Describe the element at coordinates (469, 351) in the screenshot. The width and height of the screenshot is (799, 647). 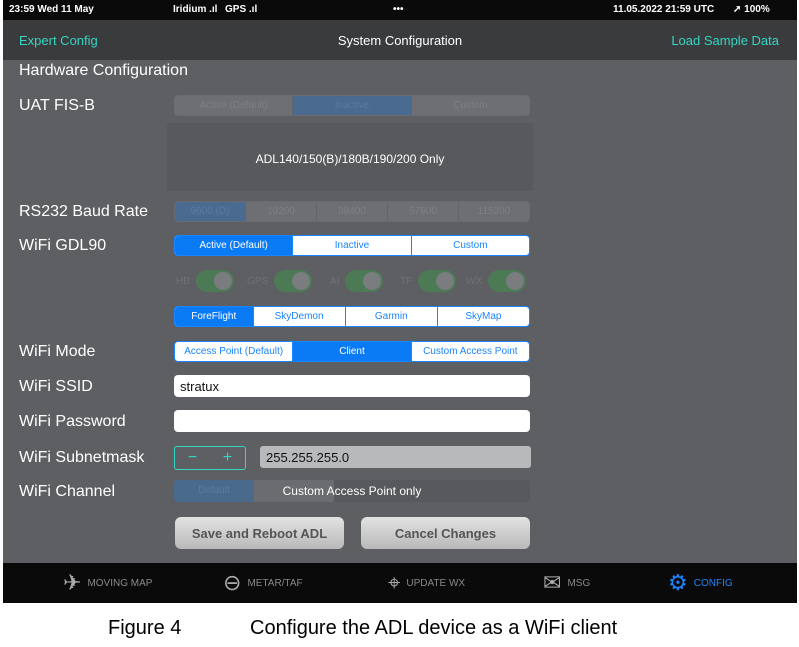
I see `mode-option: Custom Access Point` at that location.